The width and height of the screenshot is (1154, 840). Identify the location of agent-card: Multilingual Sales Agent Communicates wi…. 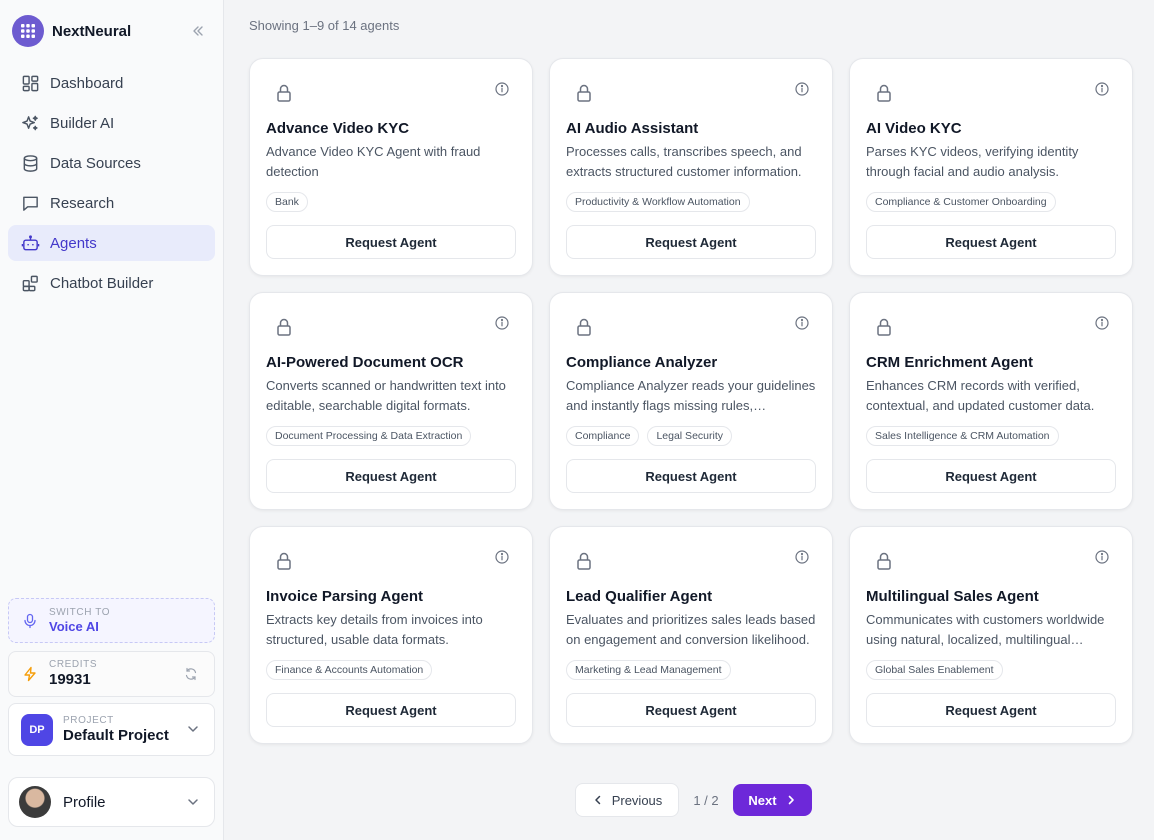
(991, 635).